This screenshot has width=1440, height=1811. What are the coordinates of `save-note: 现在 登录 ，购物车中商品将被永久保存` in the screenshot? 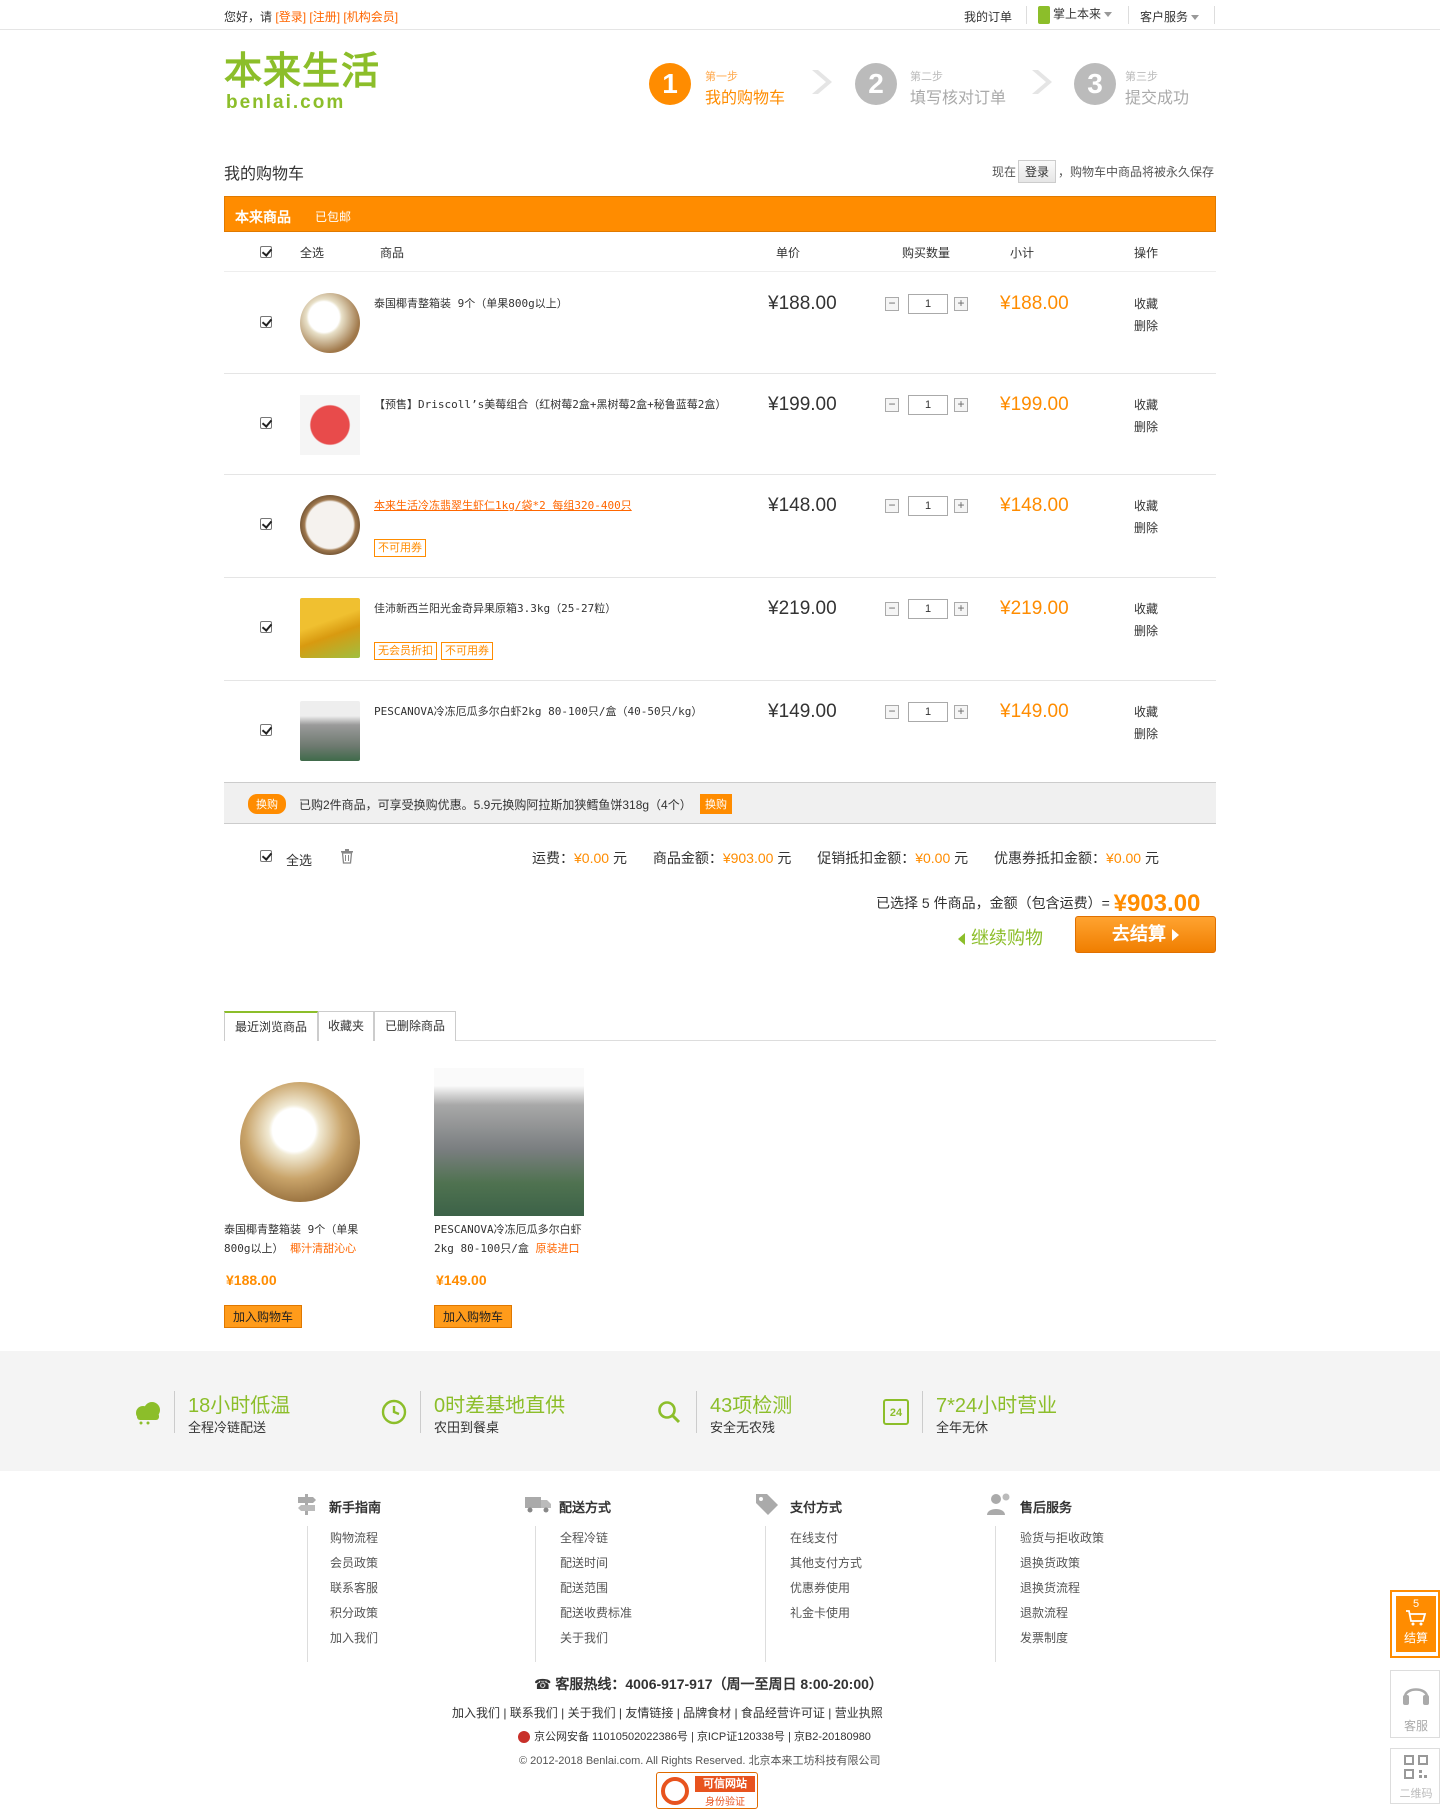 It's located at (1103, 171).